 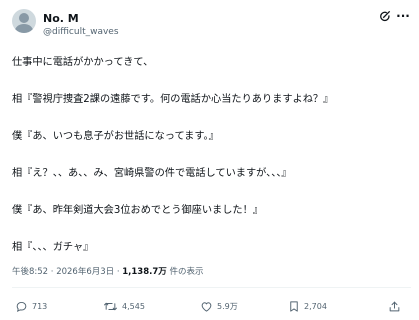 I want to click on author-name: No. M, so click(x=61, y=18).